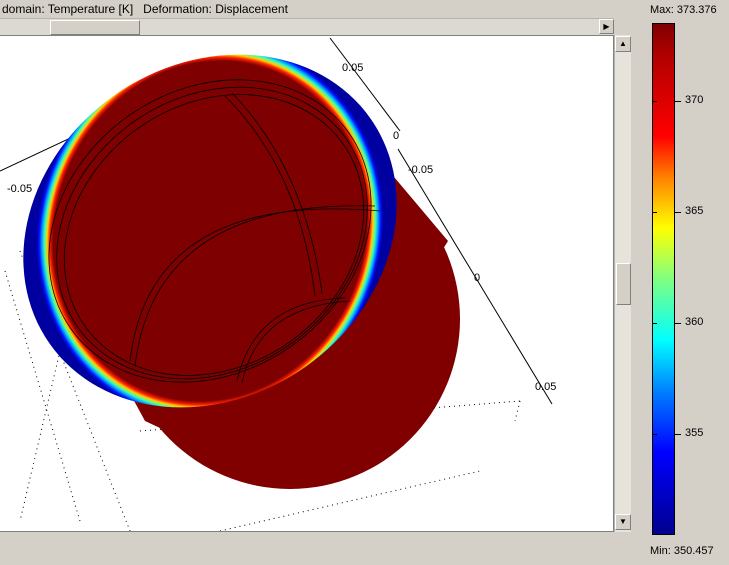  Describe the element at coordinates (606, 26) in the screenshot. I see `scroll-right-button: ▶` at that location.